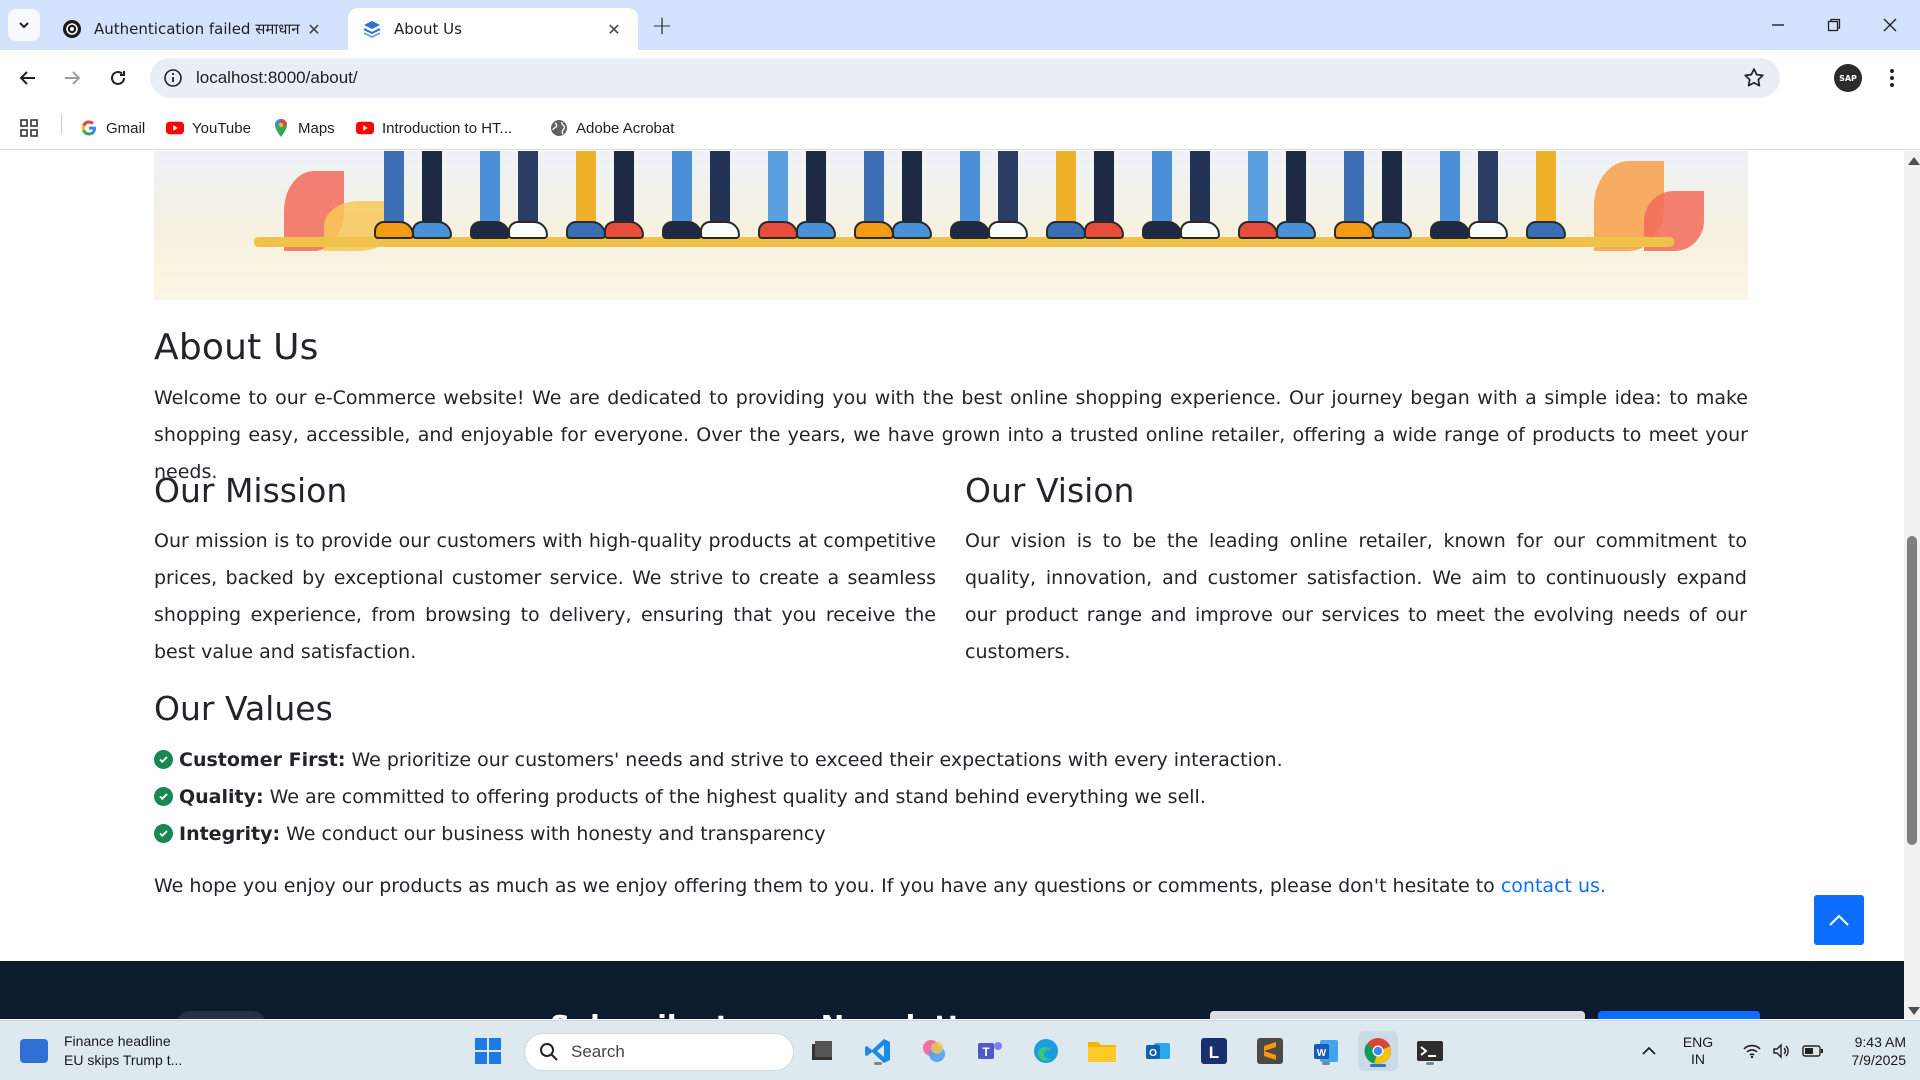 The width and height of the screenshot is (1920, 1080). I want to click on file-manager-icon, so click(822, 1050).